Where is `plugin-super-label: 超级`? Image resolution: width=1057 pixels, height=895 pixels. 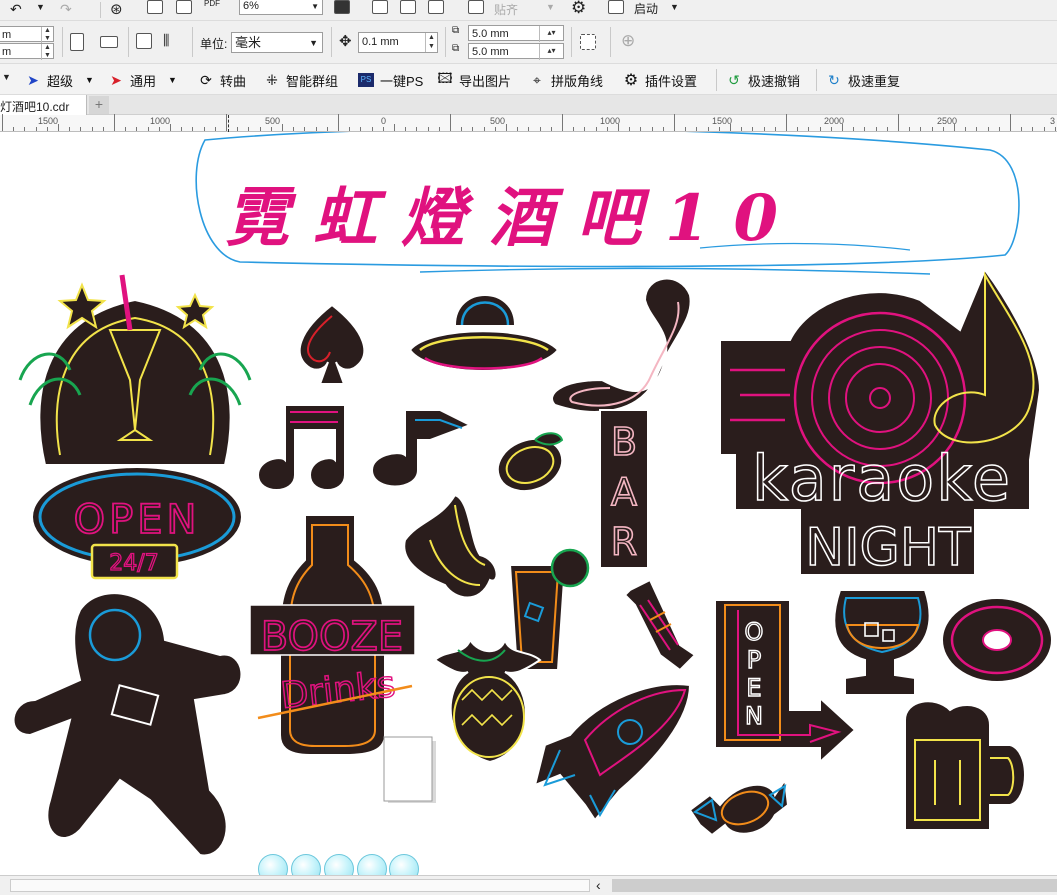 plugin-super-label: 超级 is located at coordinates (60, 81).